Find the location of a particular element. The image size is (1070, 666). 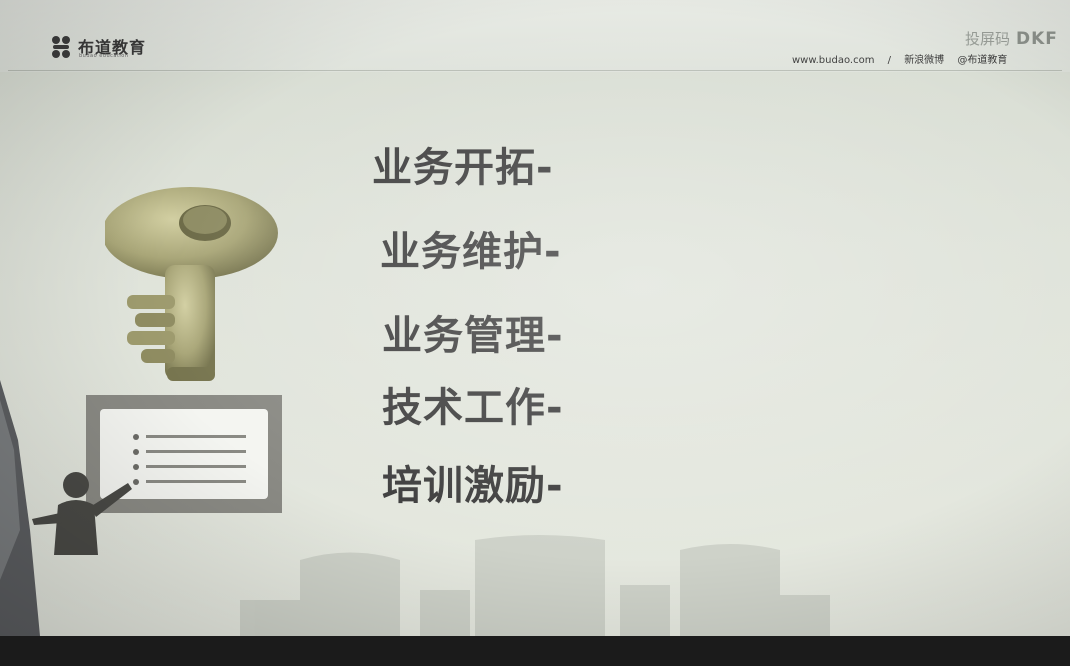

slide-item-technical-work: 技术工作- is located at coordinates (473, 408).